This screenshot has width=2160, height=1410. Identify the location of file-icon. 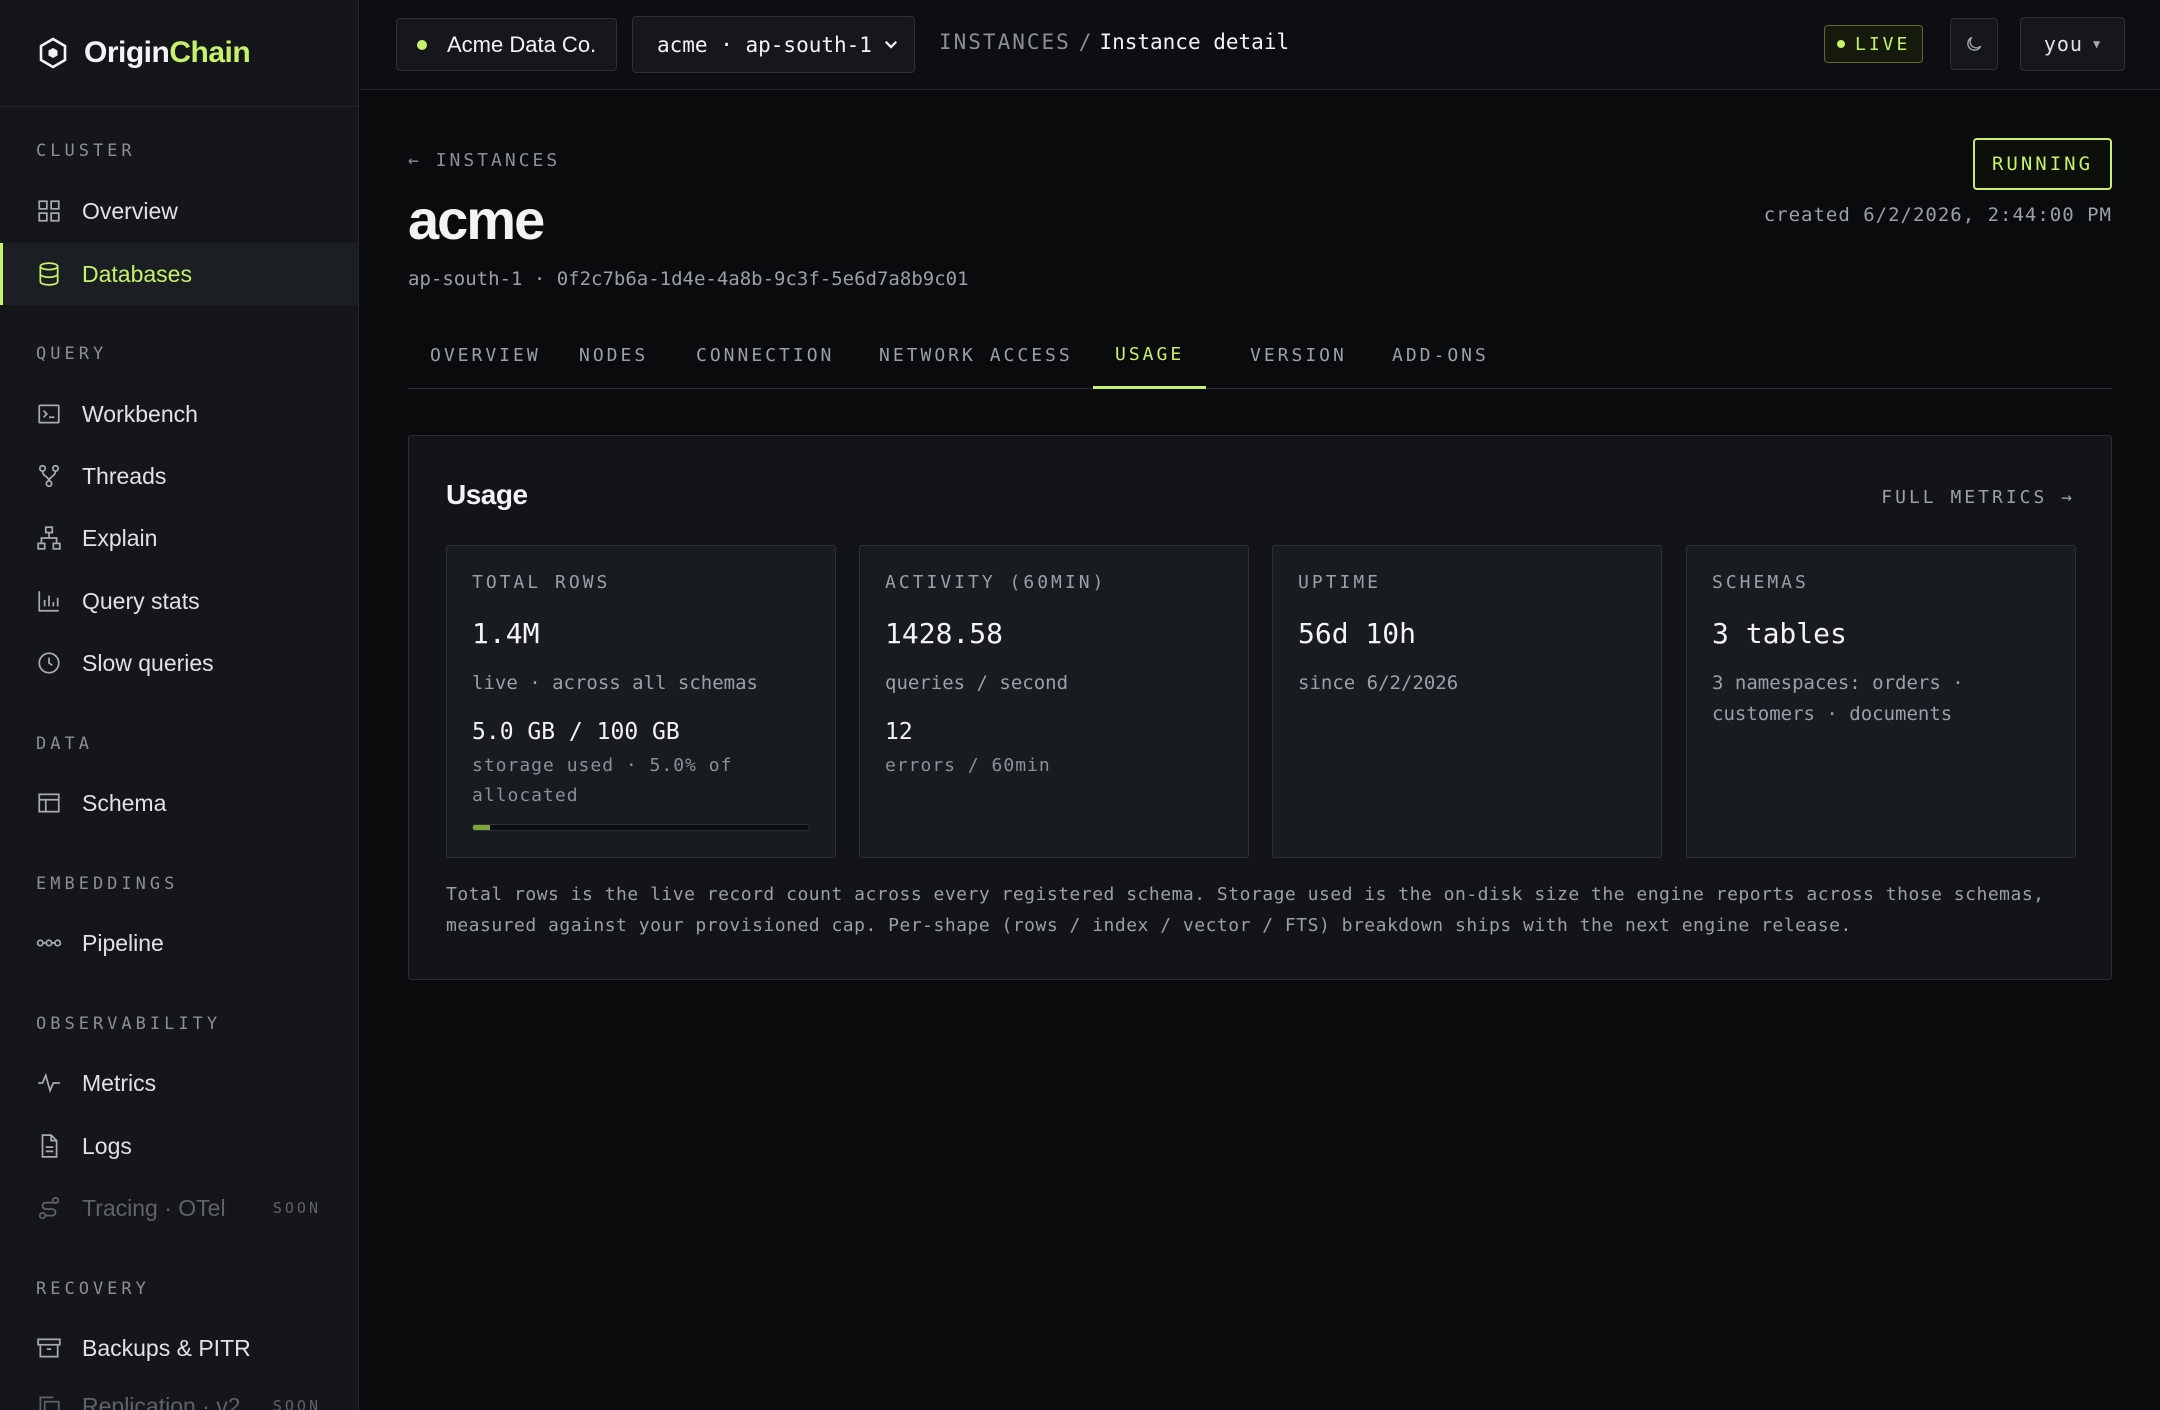
(49, 1146).